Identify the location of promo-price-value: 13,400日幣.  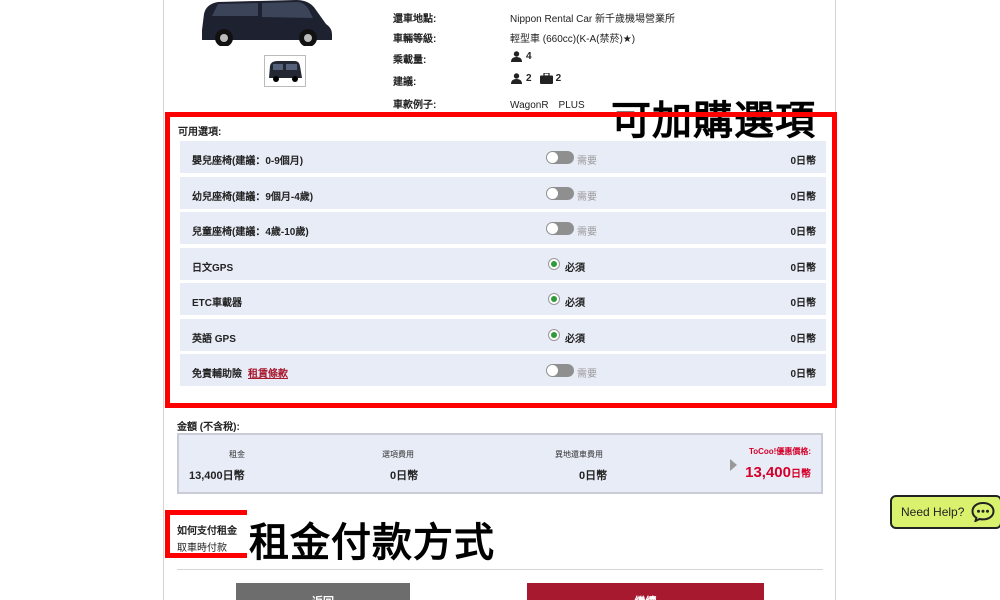
(778, 472).